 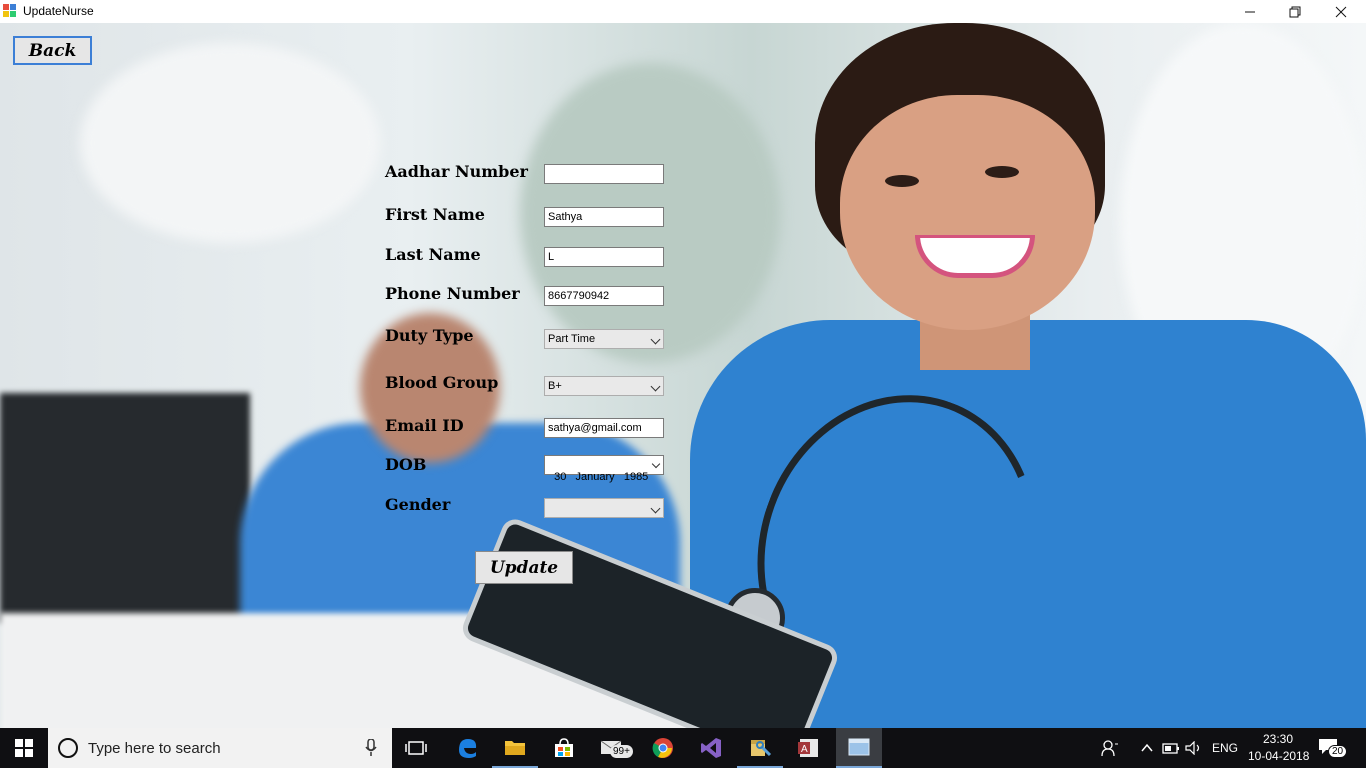 I want to click on cortana-circle-icon, so click(x=68, y=748).